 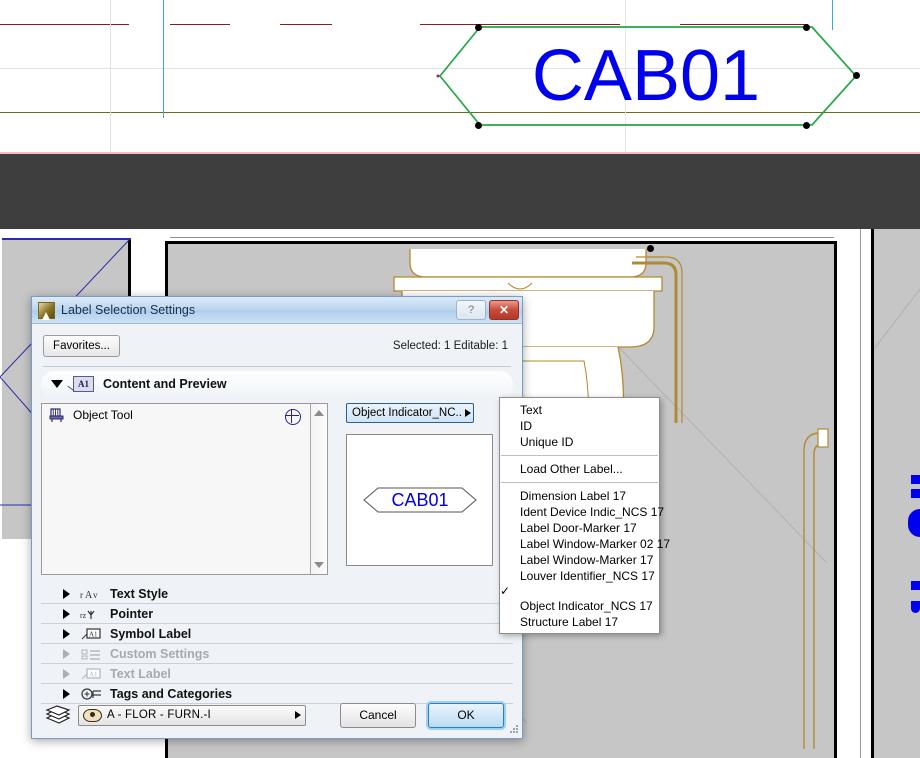 I want to click on section-row-custom-settings: Custom Settings, so click(x=277, y=654).